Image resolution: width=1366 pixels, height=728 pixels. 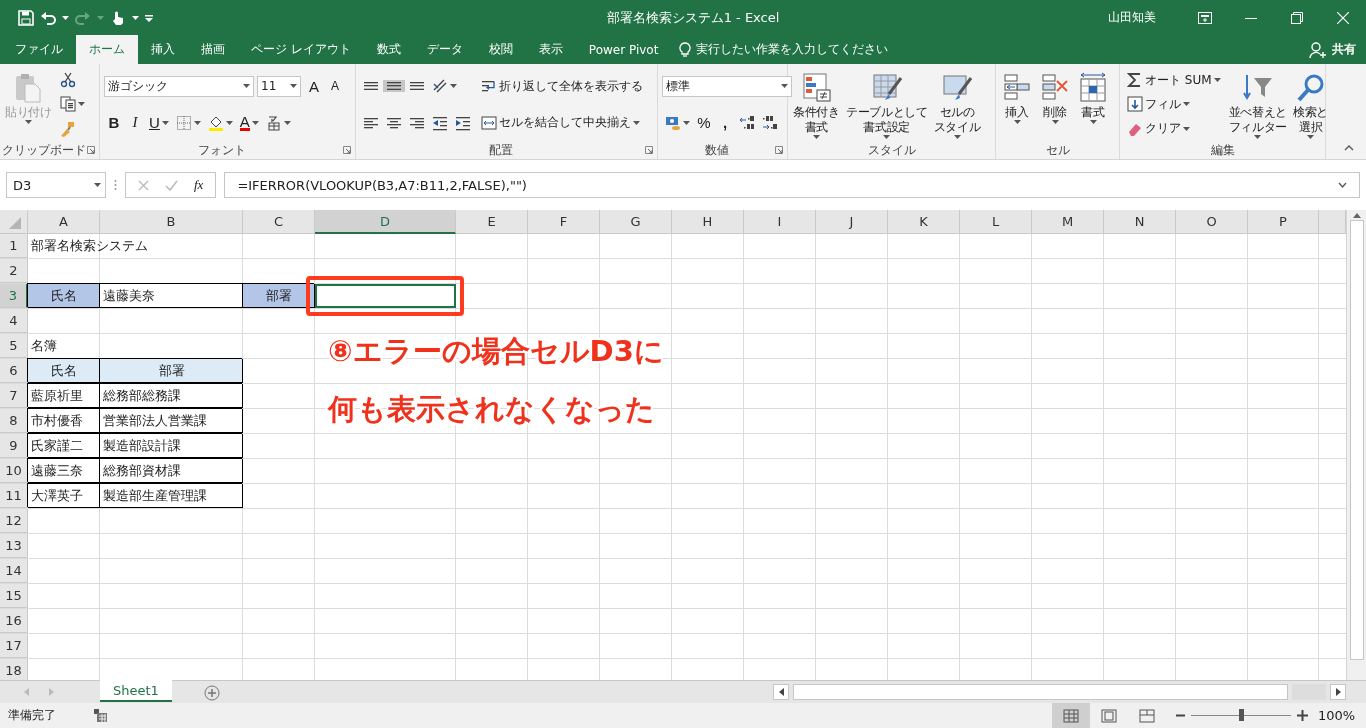 I want to click on dropdown-field: 標準, so click(x=727, y=86).